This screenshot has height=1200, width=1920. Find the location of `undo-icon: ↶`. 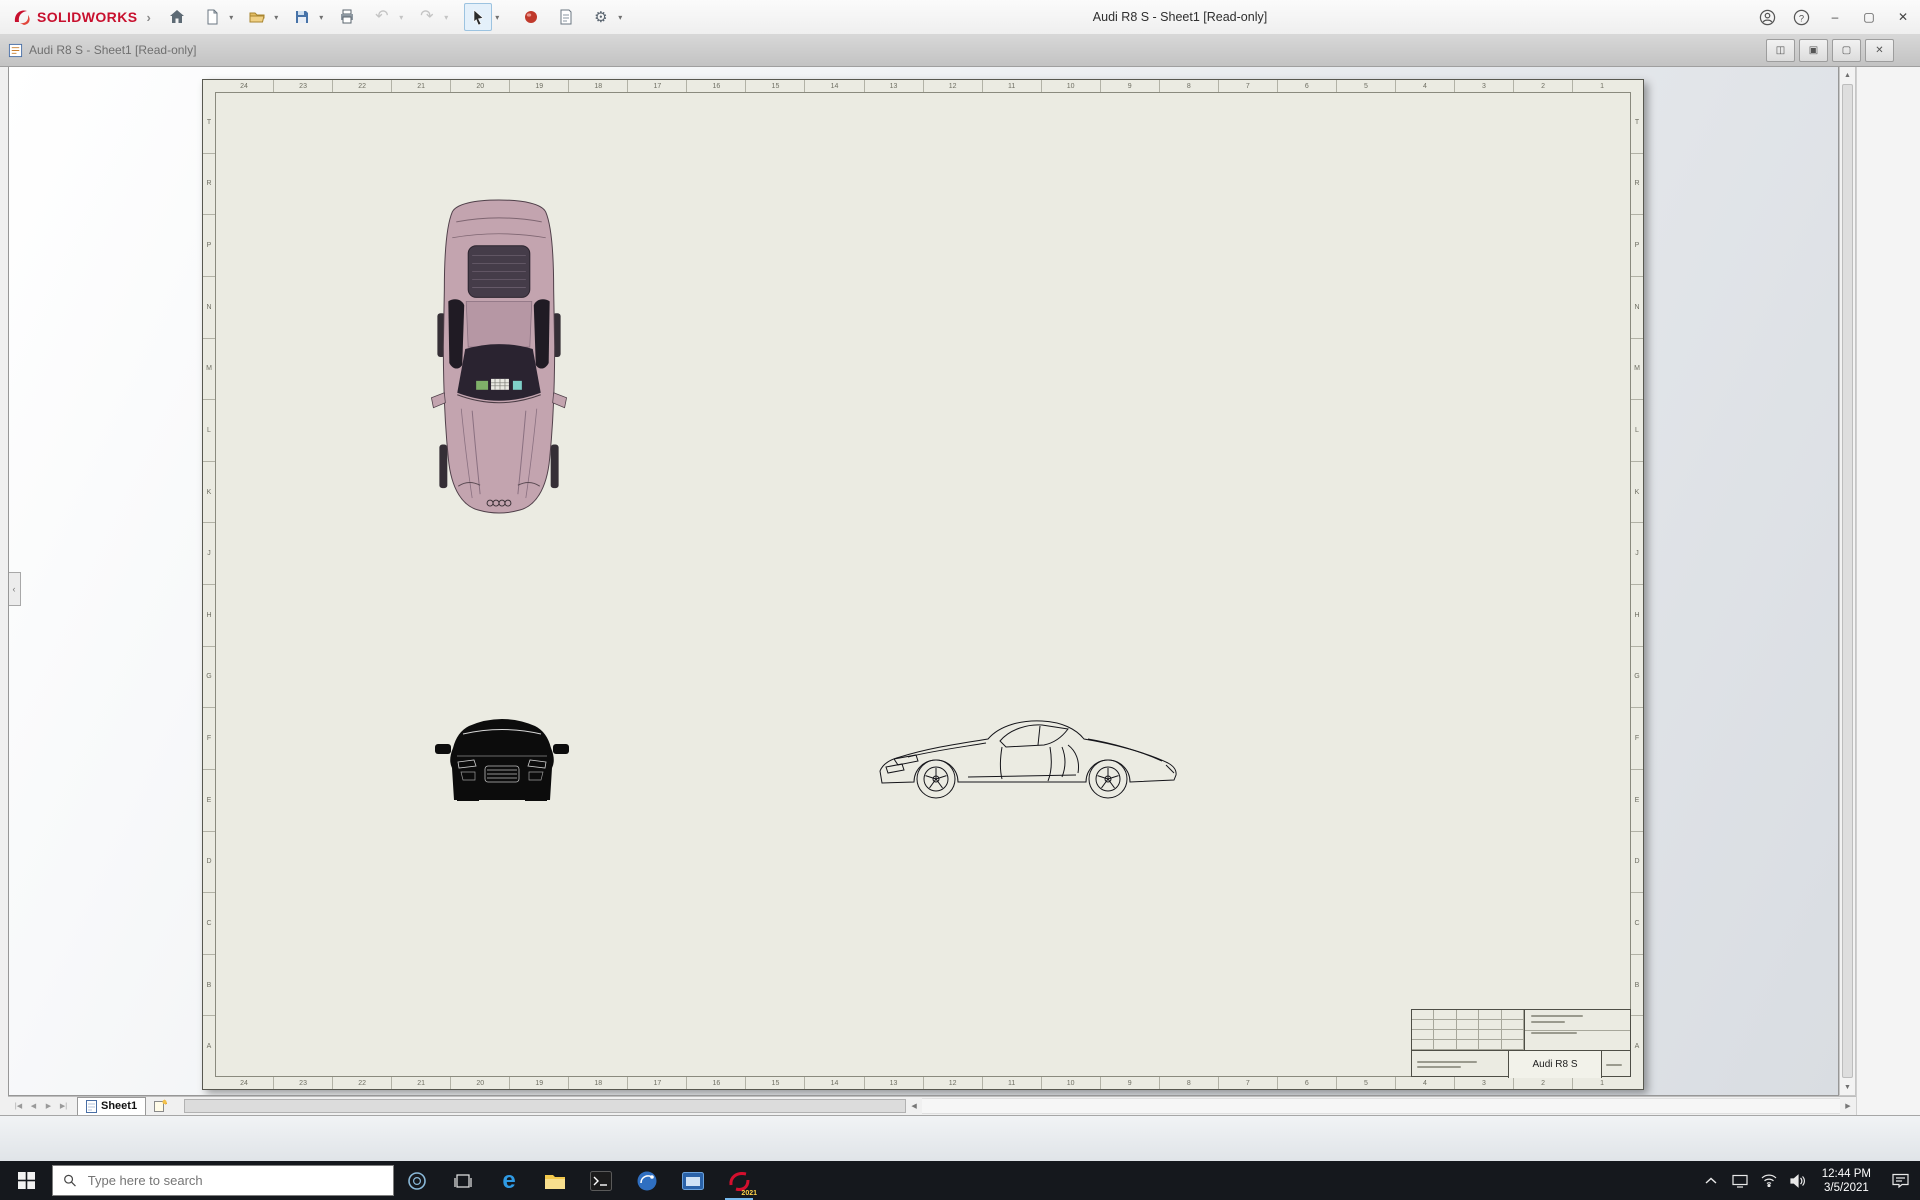

undo-icon: ↶ is located at coordinates (382, 17).